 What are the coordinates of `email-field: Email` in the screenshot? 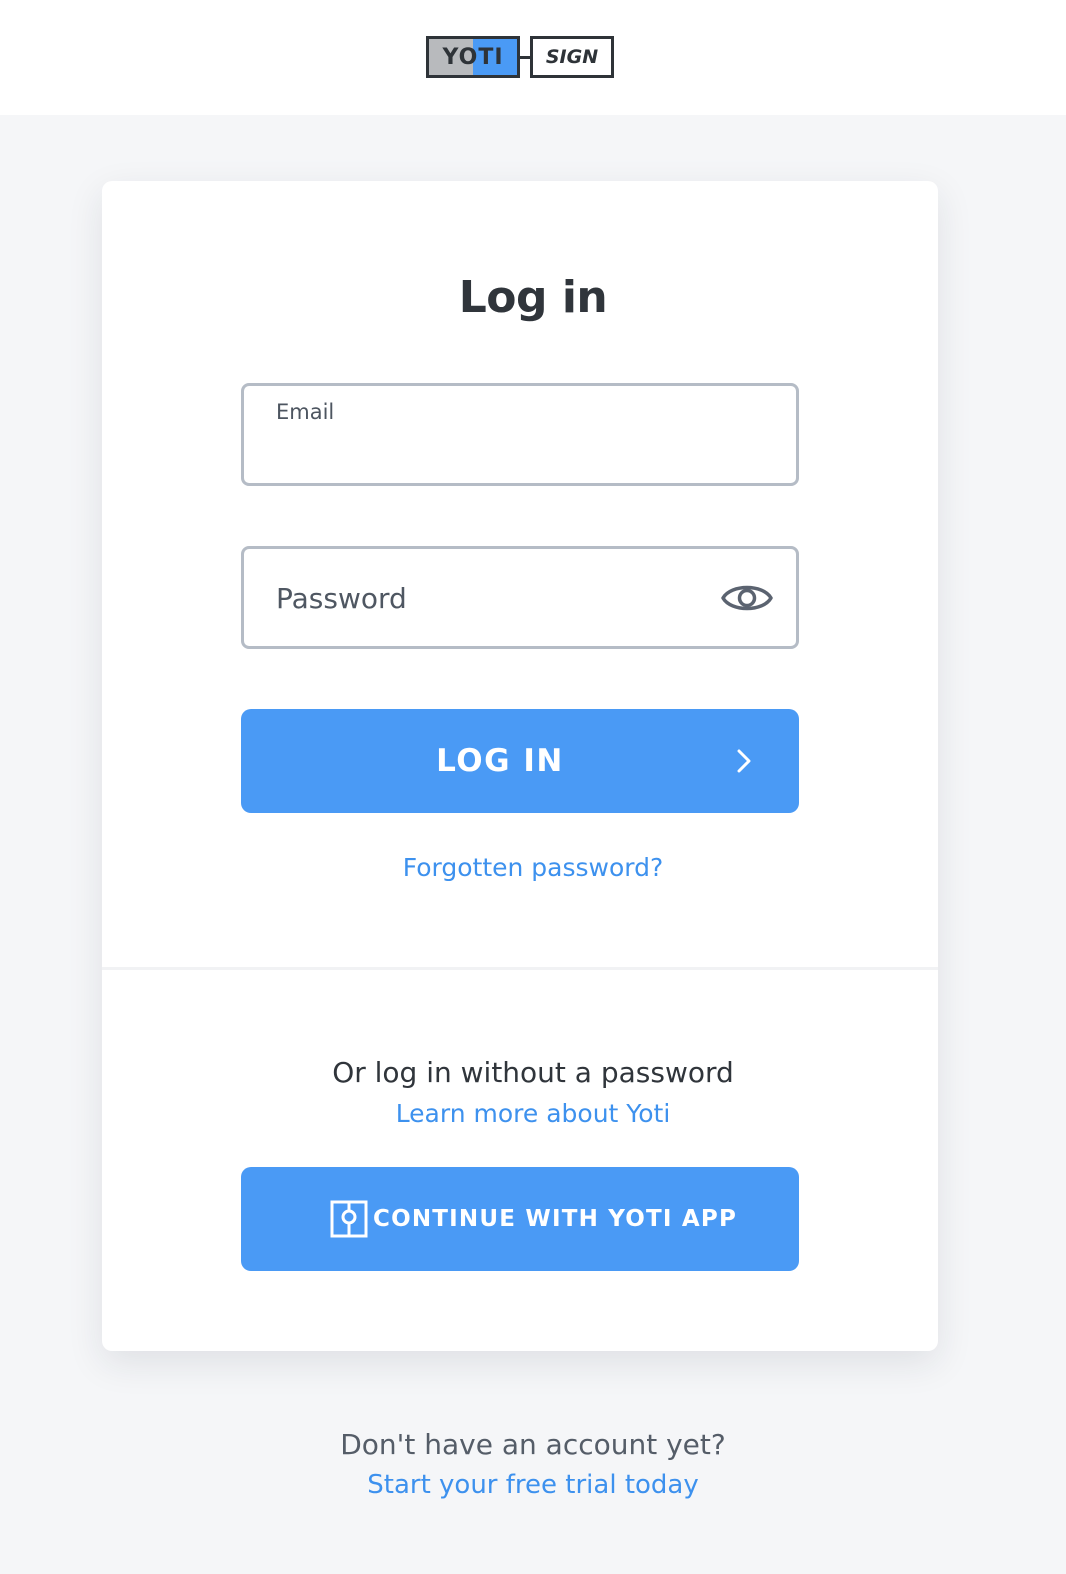 It's located at (520, 434).